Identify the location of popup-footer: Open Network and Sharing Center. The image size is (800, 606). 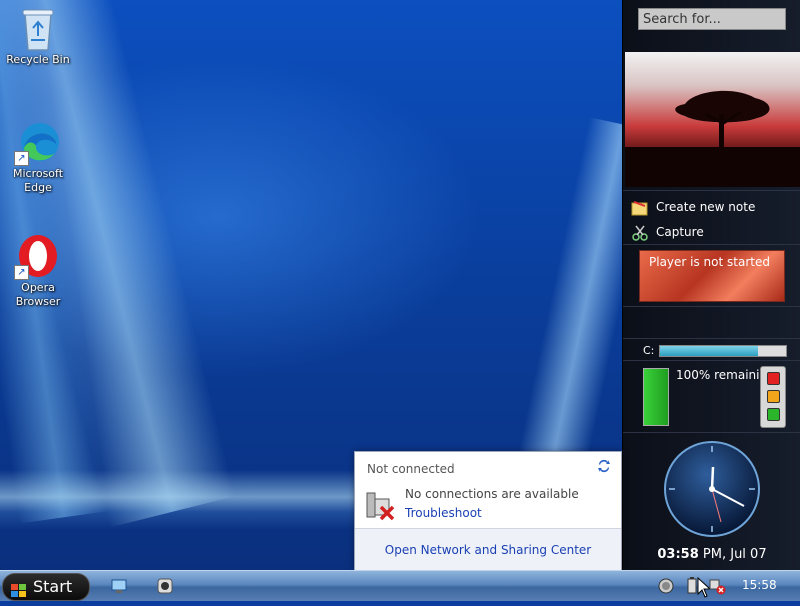
(488, 549).